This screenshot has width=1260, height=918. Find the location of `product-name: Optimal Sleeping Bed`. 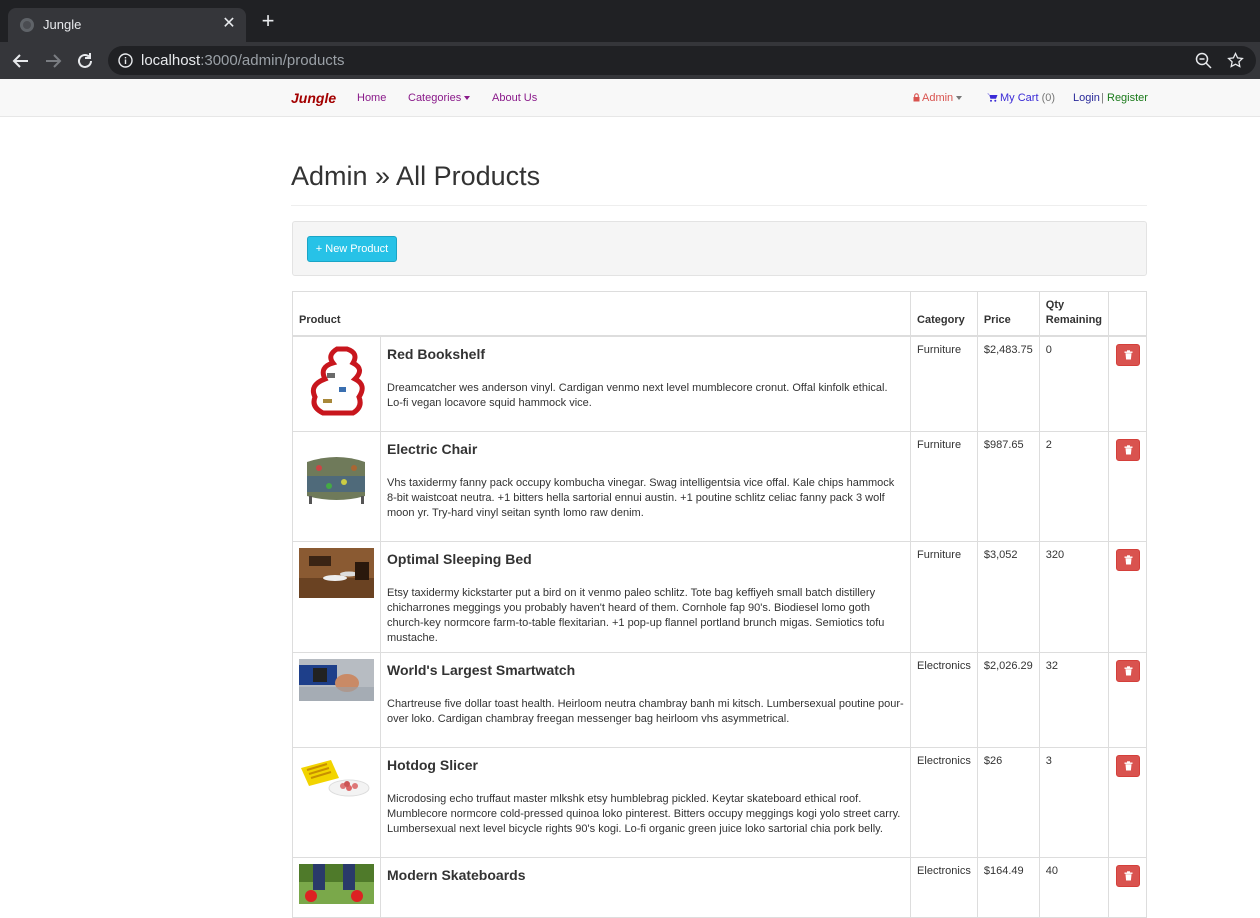

product-name: Optimal Sleeping Bed is located at coordinates (459, 558).